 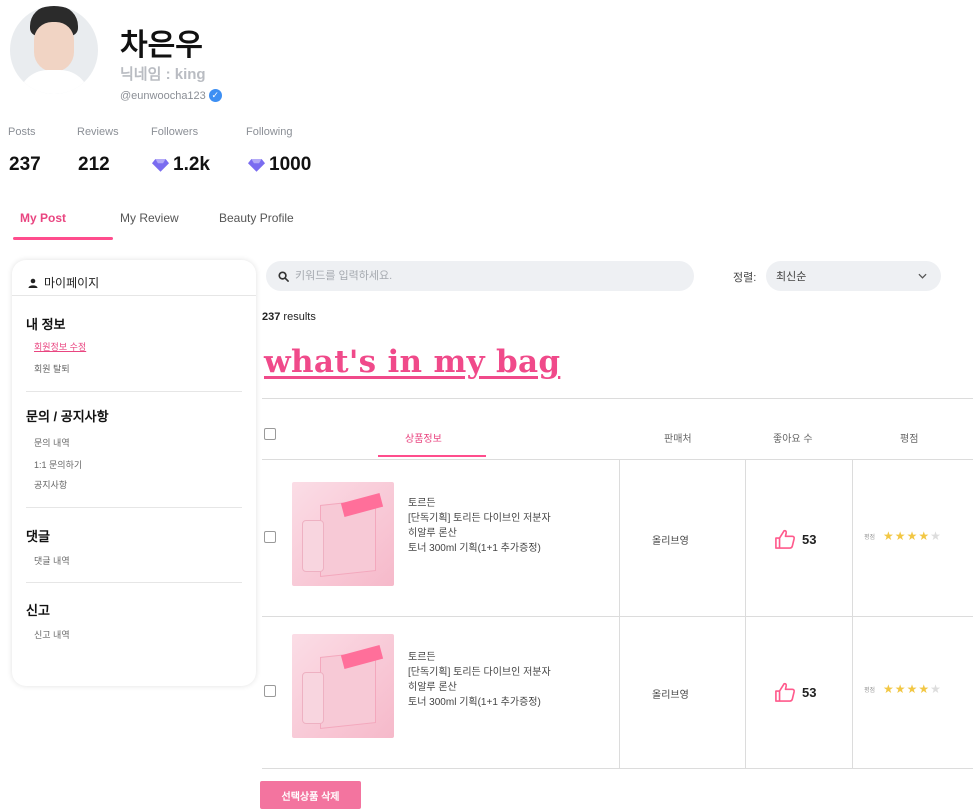 I want to click on active-tab-indicator, so click(x=63, y=238).